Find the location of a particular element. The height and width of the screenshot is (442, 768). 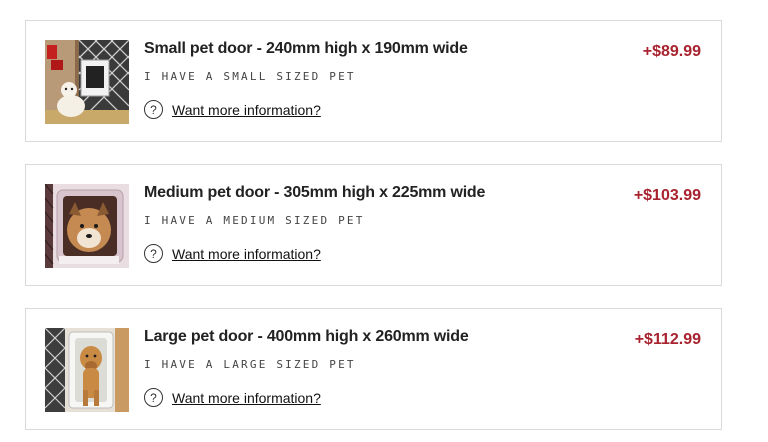

small-pet-door-image is located at coordinates (87, 82).